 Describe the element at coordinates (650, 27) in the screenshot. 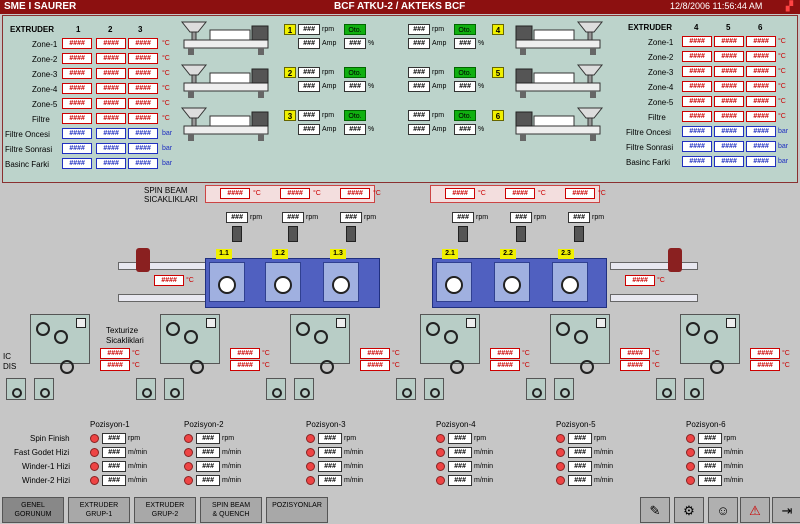

I see `extruder-right-header: EXTRUDER` at that location.